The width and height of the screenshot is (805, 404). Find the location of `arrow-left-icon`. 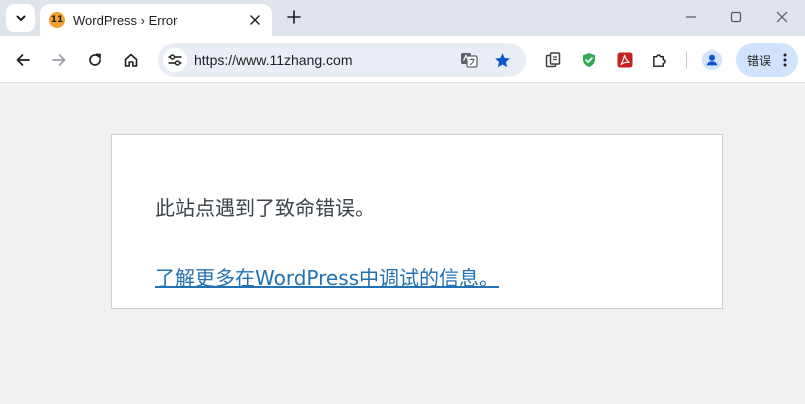

arrow-left-icon is located at coordinates (23, 60).